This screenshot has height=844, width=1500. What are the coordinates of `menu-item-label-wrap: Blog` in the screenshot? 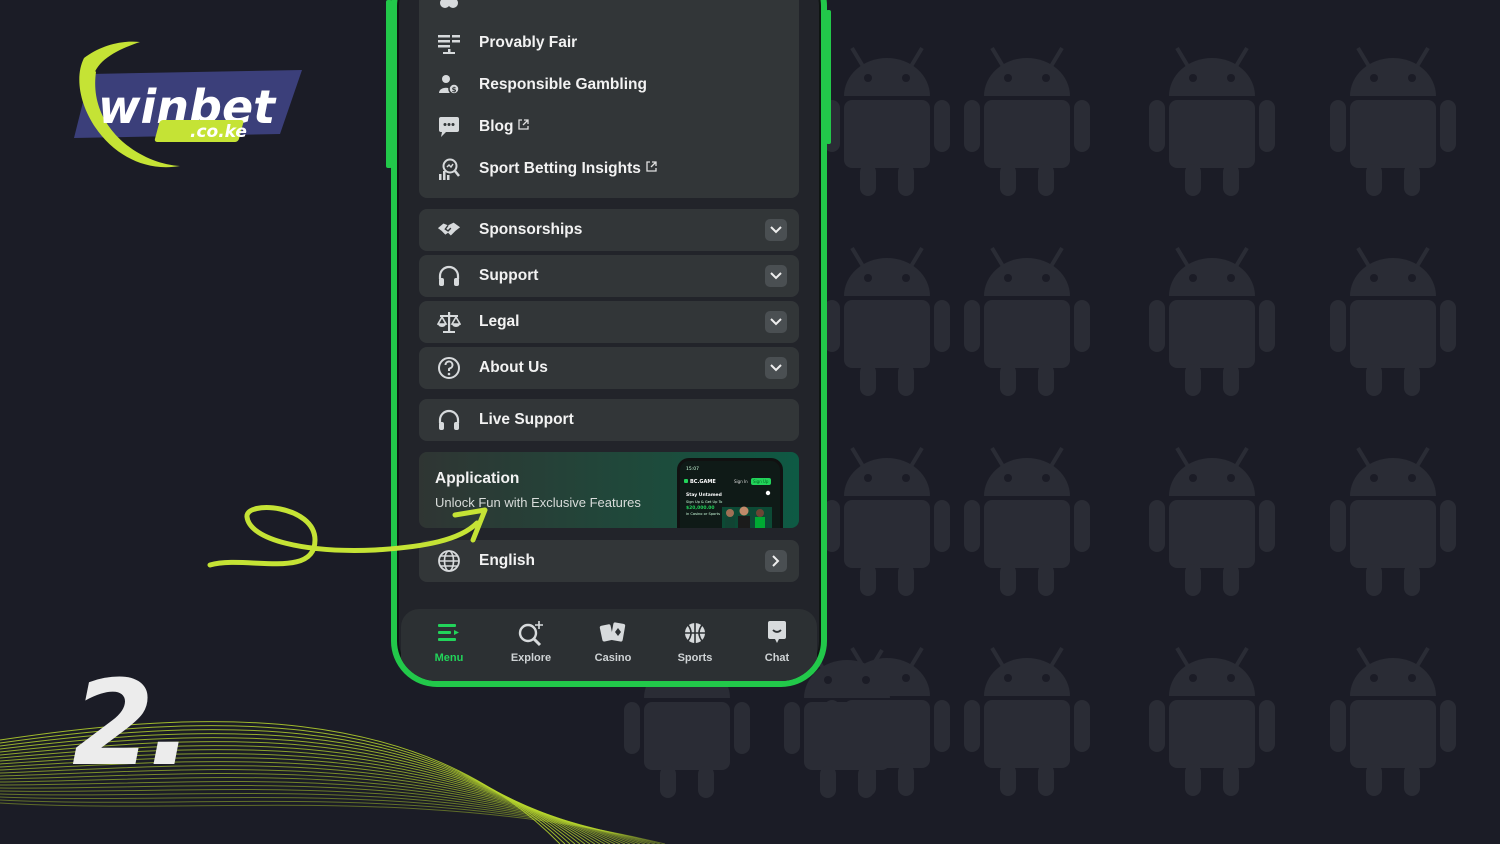 It's located at (504, 127).